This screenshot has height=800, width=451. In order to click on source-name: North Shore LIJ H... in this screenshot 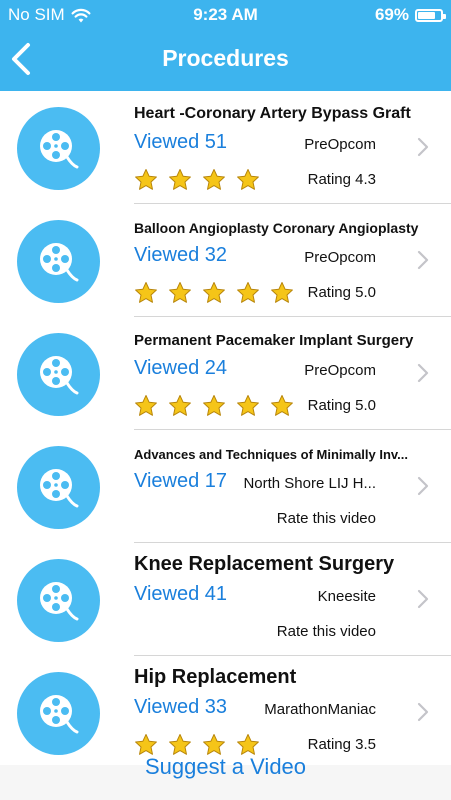, I will do `click(309, 483)`.